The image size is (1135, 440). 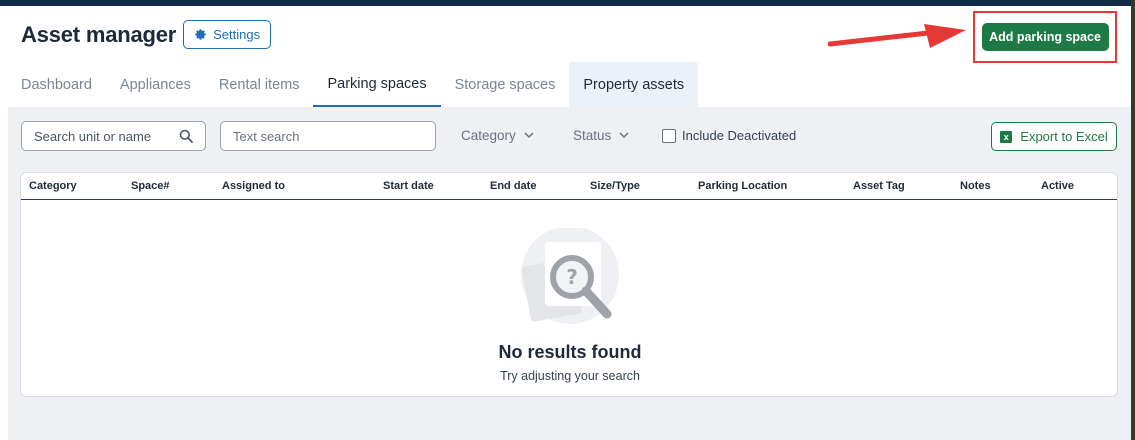 I want to click on tab-appliances: Appliances, so click(x=155, y=84).